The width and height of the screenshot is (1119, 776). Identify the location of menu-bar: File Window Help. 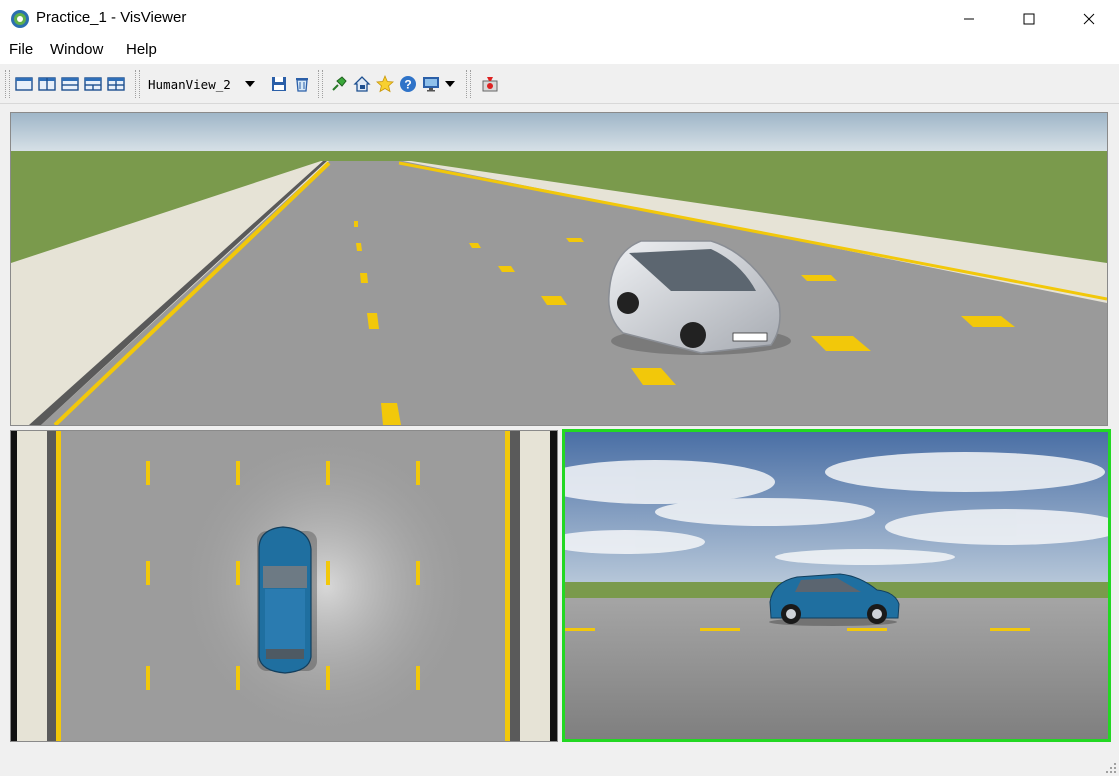
(559, 51).